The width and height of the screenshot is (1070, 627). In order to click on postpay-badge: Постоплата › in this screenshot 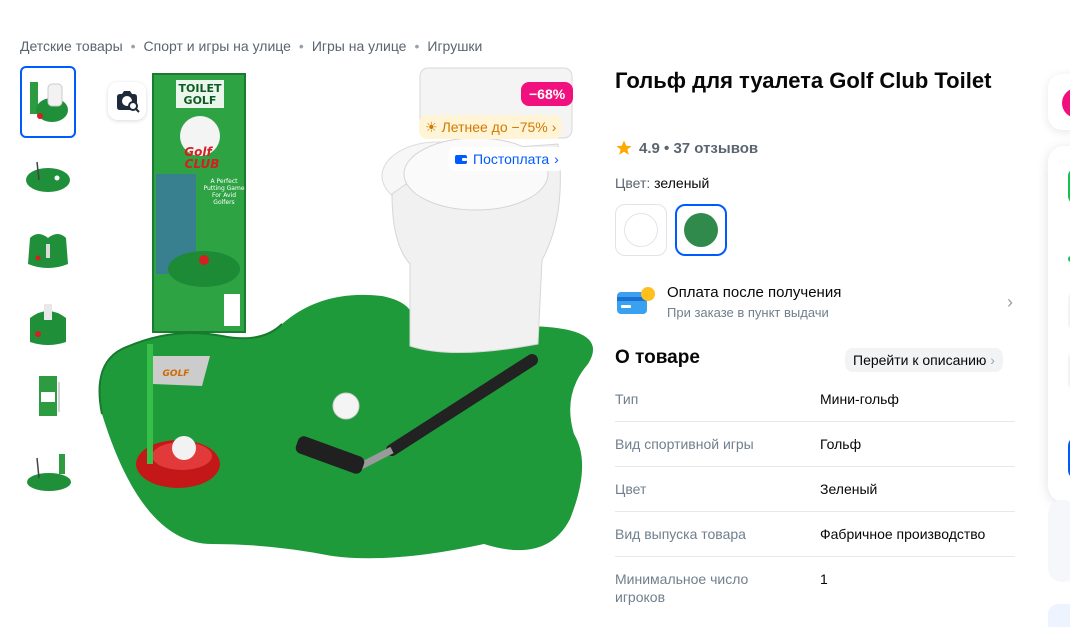, I will do `click(506, 159)`.